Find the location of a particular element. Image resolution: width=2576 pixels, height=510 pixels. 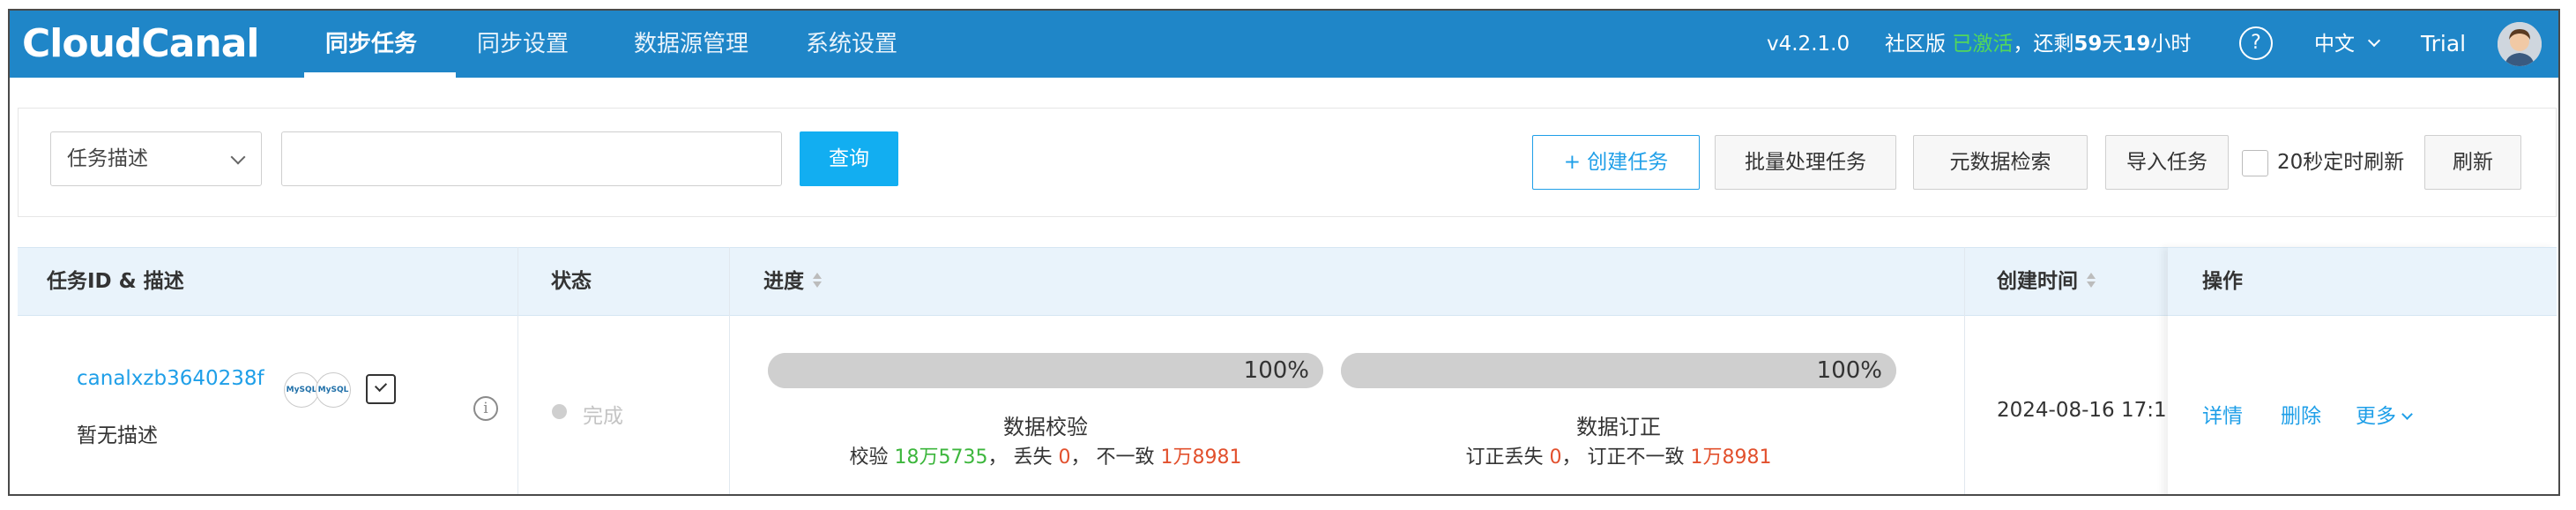

col-header-ops: 操作 is located at coordinates (2222, 281).